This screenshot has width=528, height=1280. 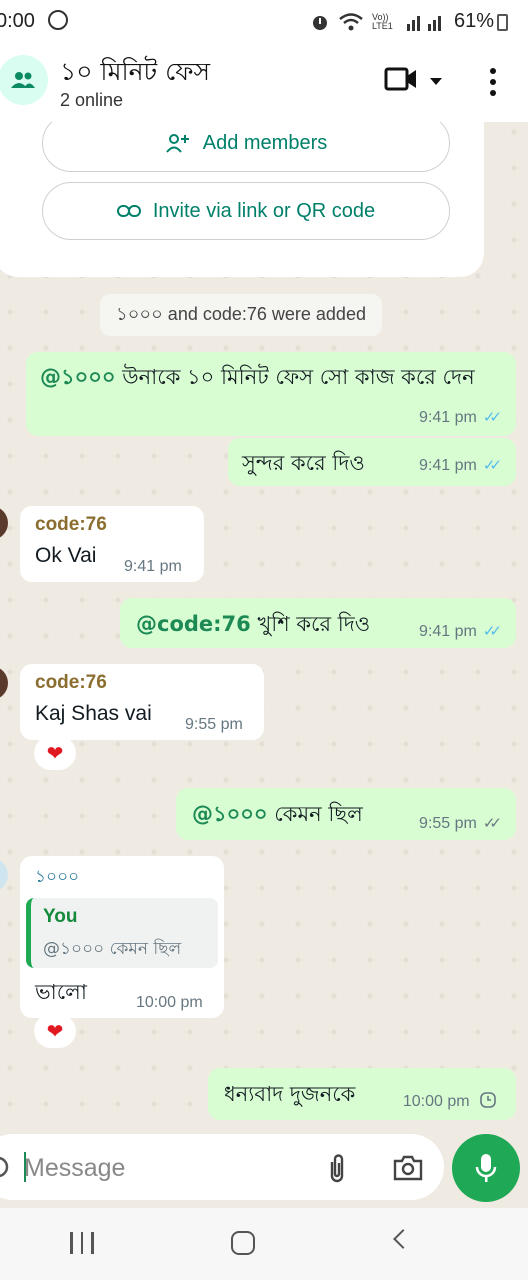 What do you see at coordinates (60, 916) in the screenshot?
I see `quoted-sender: You` at bounding box center [60, 916].